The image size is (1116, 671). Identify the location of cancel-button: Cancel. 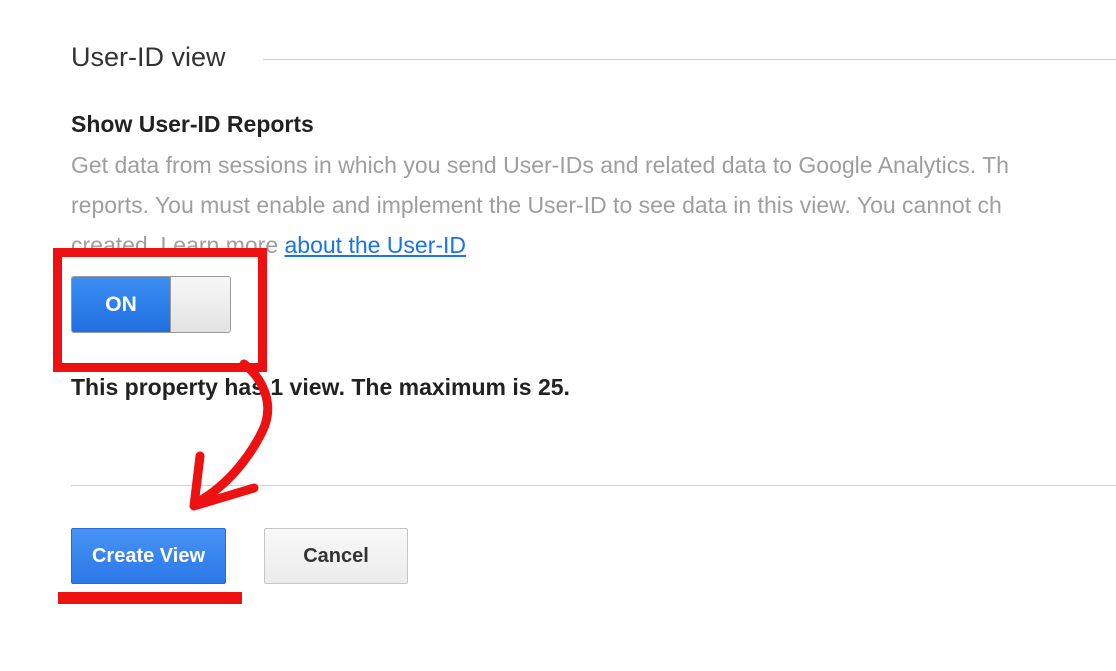
(336, 556).